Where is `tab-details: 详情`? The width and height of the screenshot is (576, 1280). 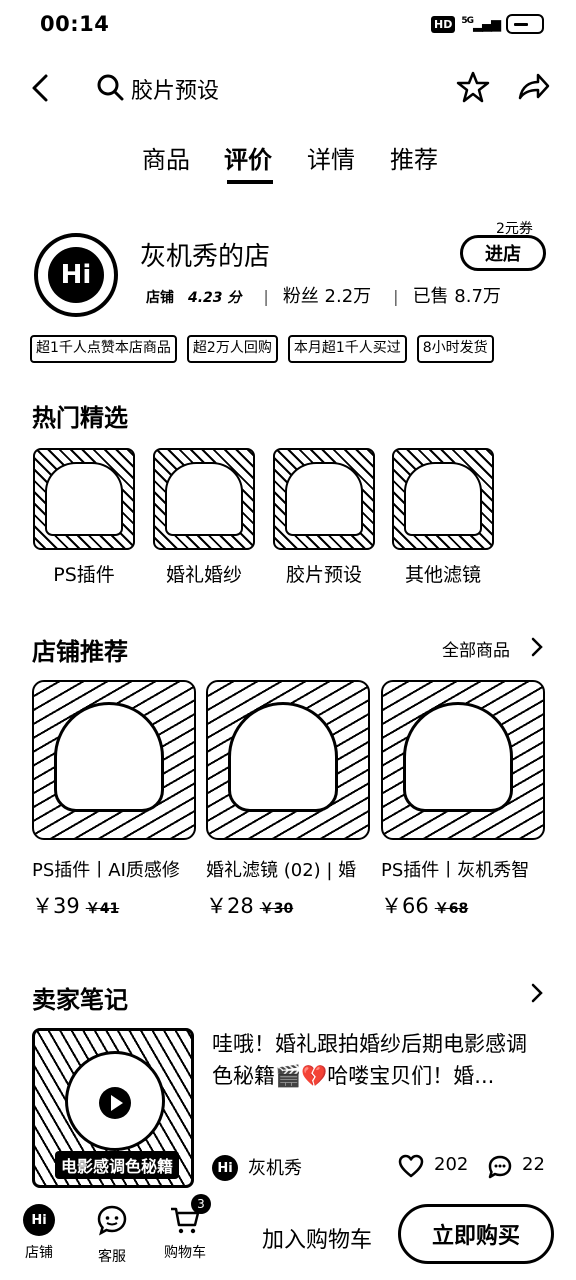
tab-details: 详情 is located at coordinates (331, 157).